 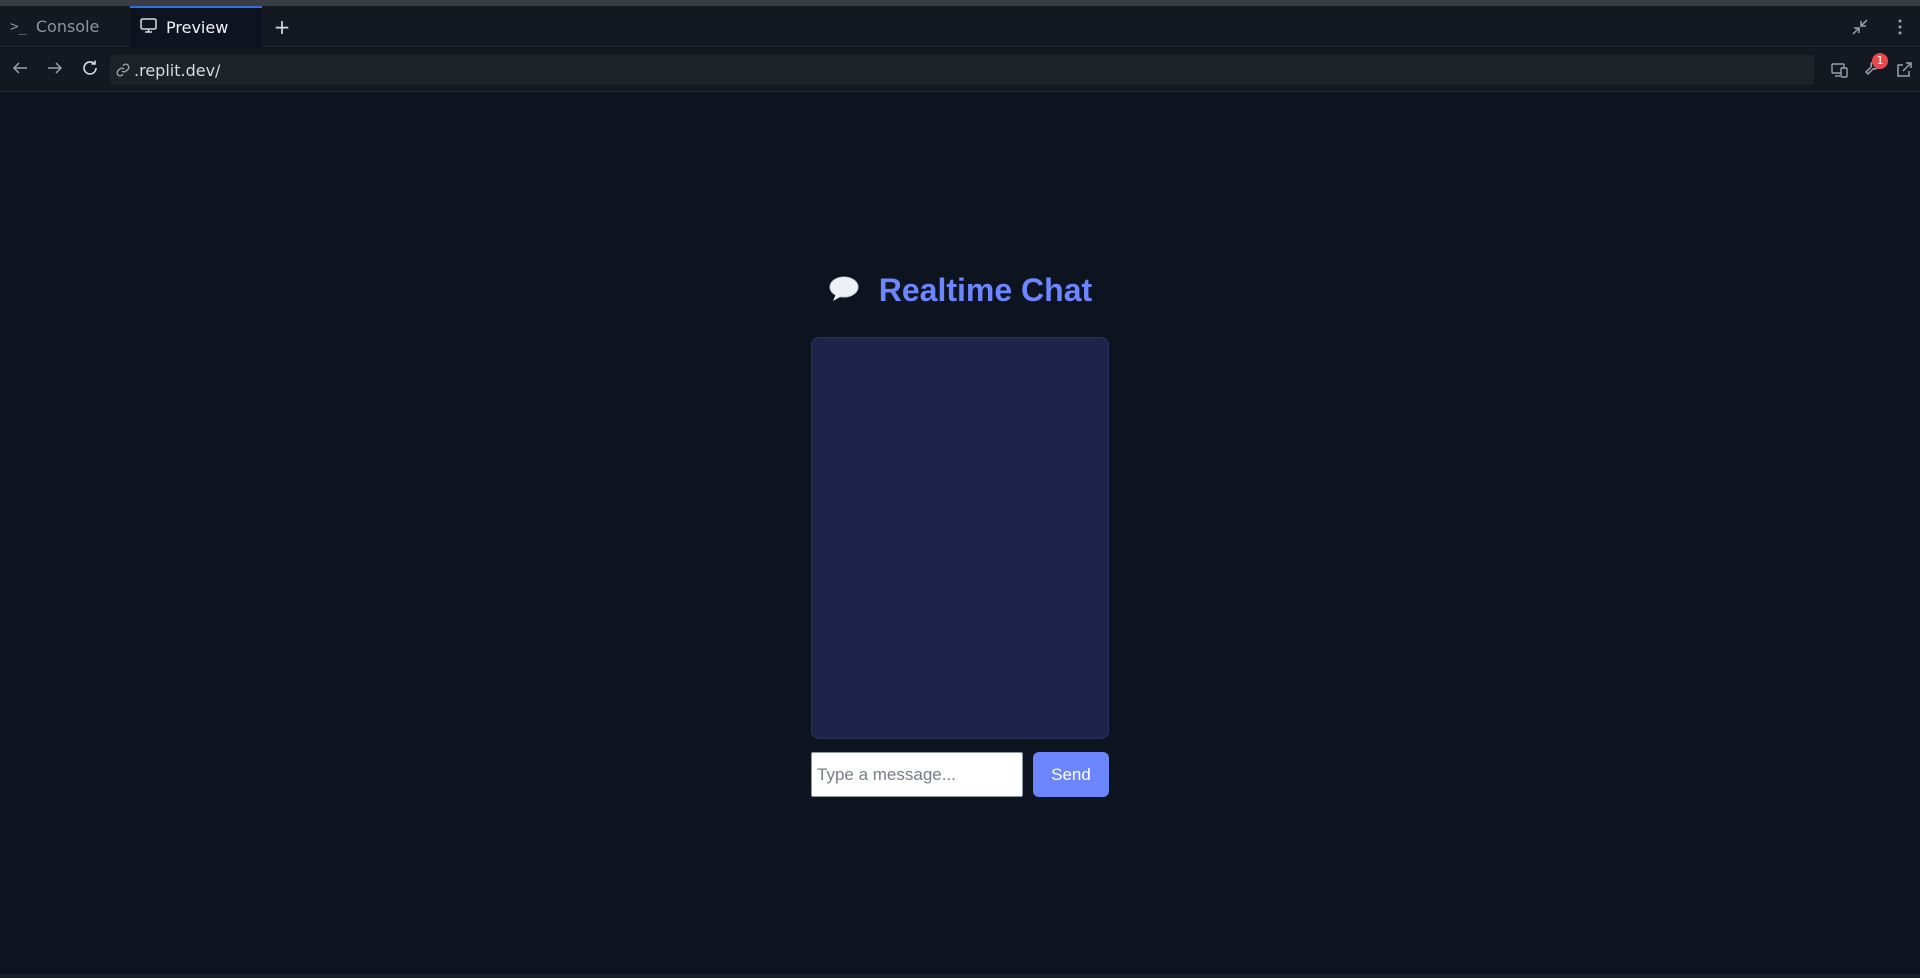 I want to click on tab-preview-label: Preview, so click(x=197, y=27).